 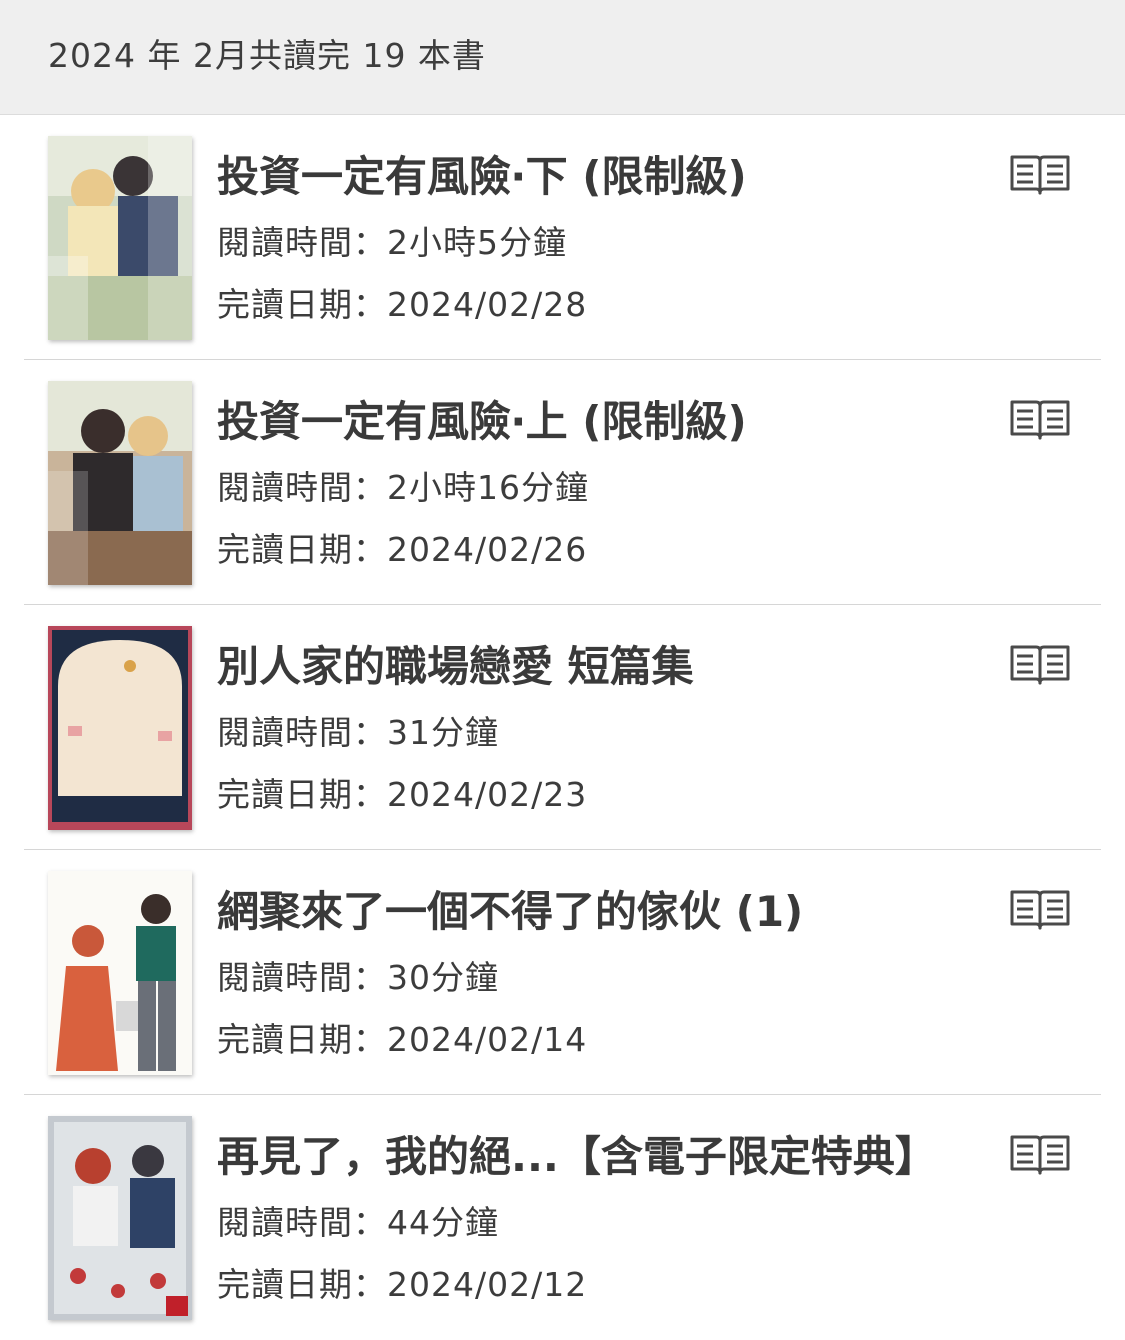 I want to click on reading-time-value: 31分鐘, so click(x=443, y=732).